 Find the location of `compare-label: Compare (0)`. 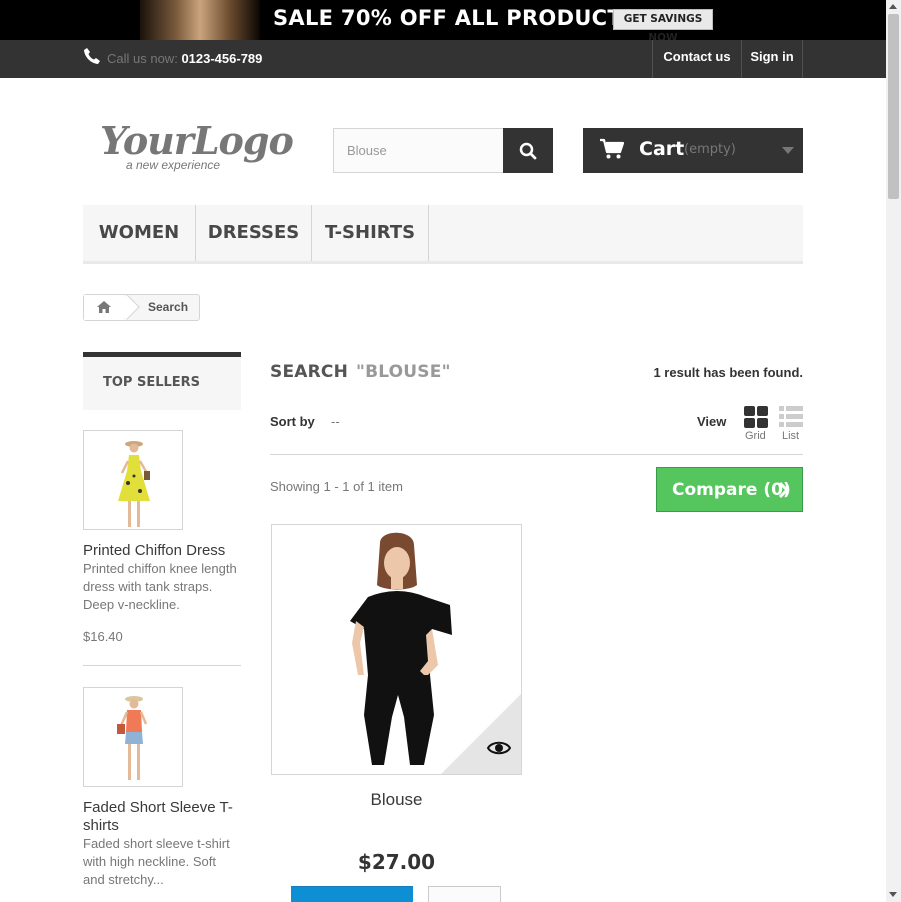

compare-label: Compare (0) is located at coordinates (731, 490).